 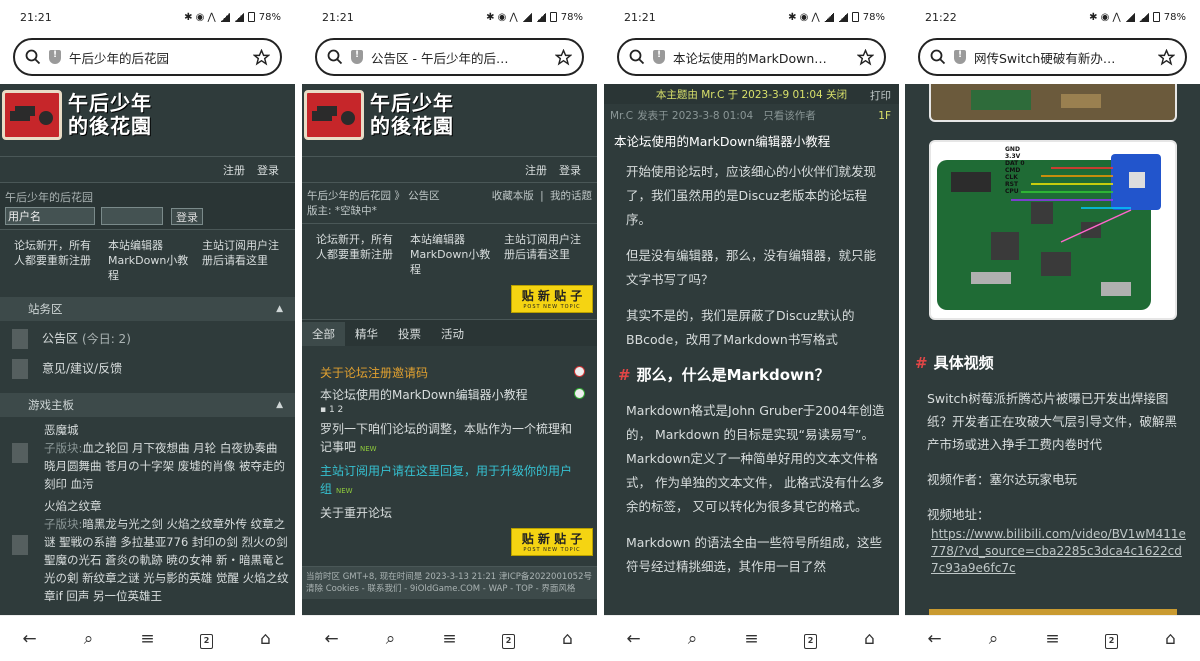 What do you see at coordinates (166, 430) in the screenshot?
I see `forum-title: 恶魔城` at bounding box center [166, 430].